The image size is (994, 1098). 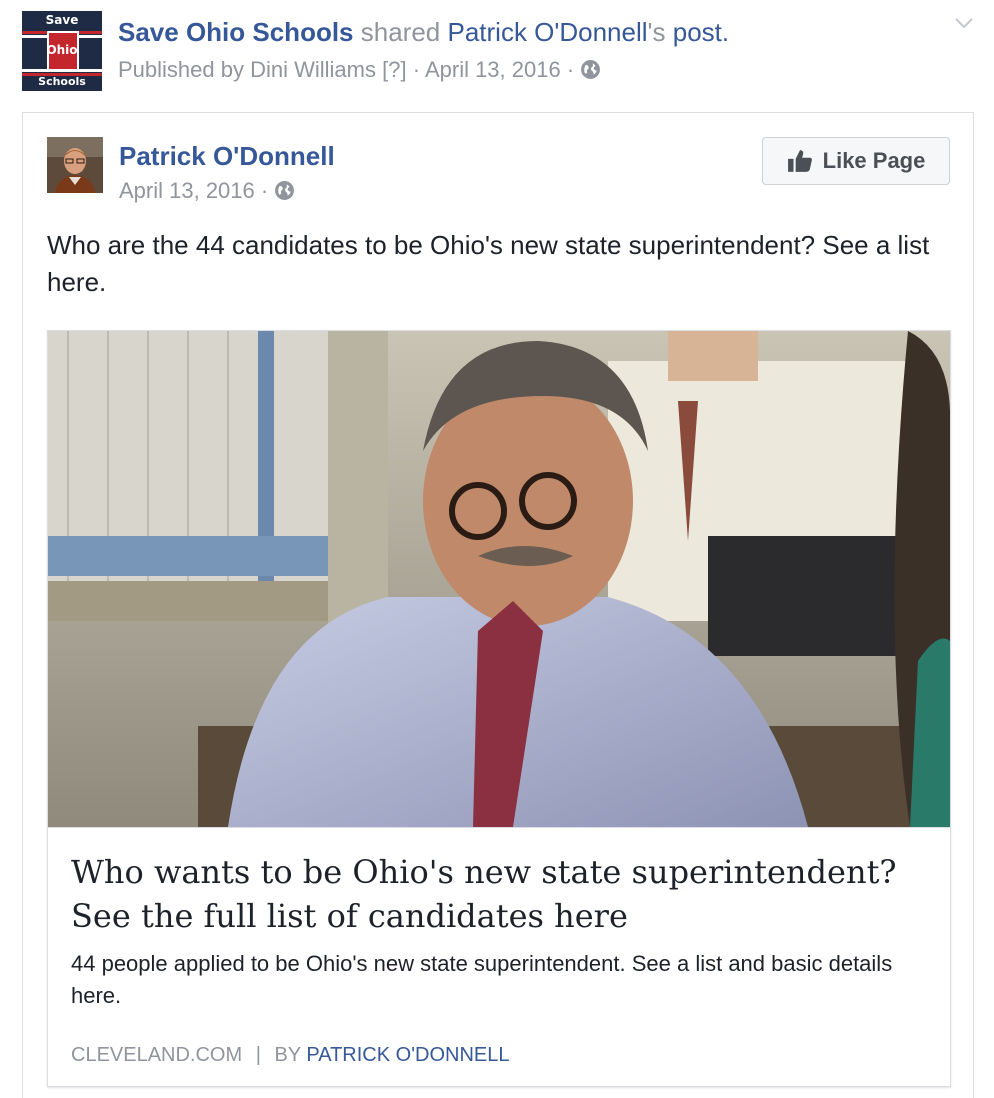 What do you see at coordinates (874, 160) in the screenshot?
I see `like-page-label: Like Page` at bounding box center [874, 160].